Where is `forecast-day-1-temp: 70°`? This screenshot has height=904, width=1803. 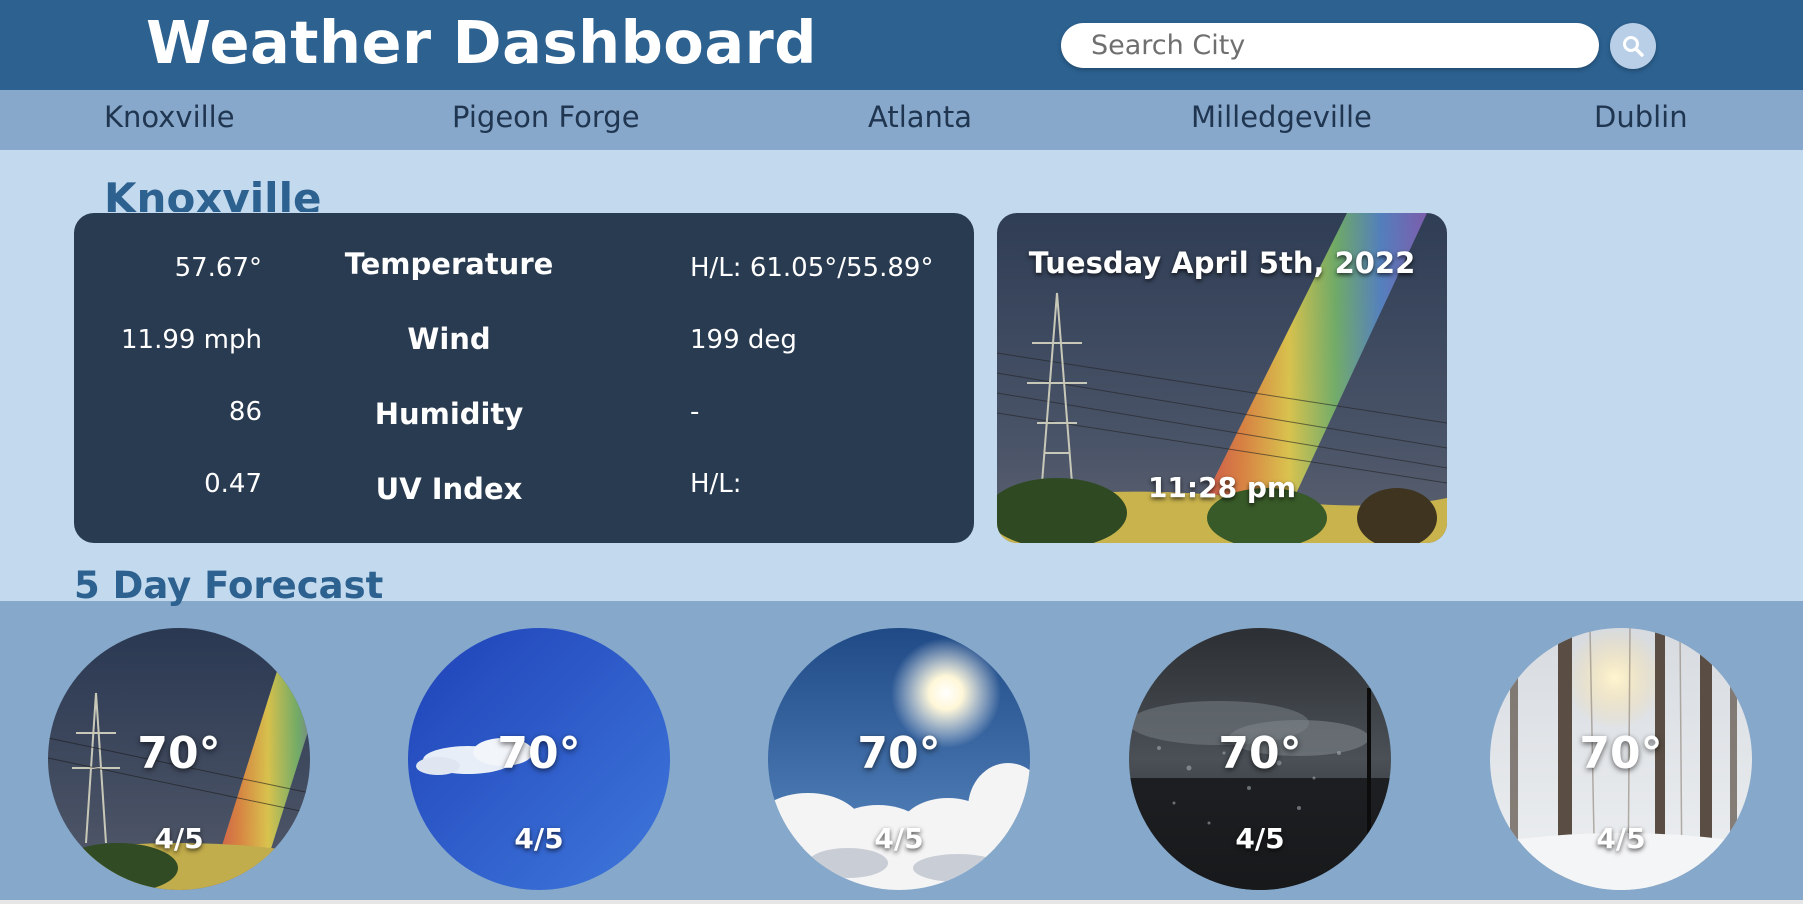 forecast-day-1-temp: 70° is located at coordinates (179, 753).